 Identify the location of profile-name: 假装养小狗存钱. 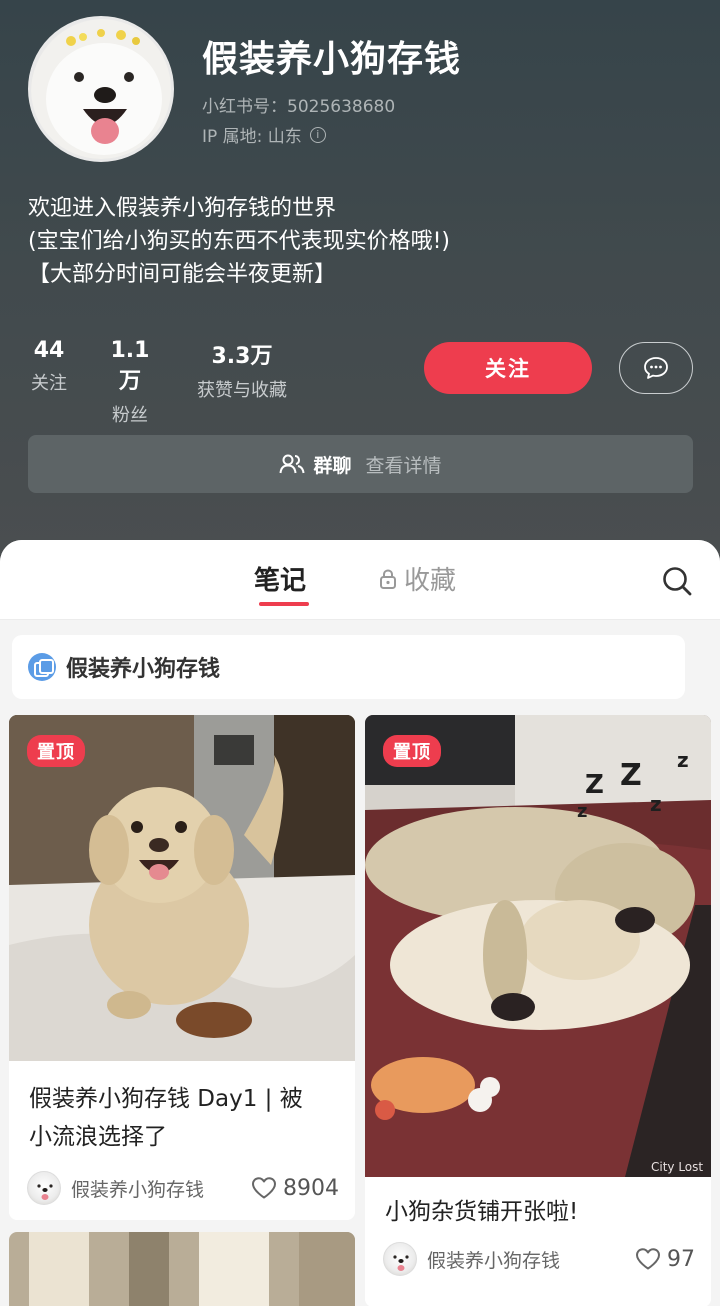
(332, 59).